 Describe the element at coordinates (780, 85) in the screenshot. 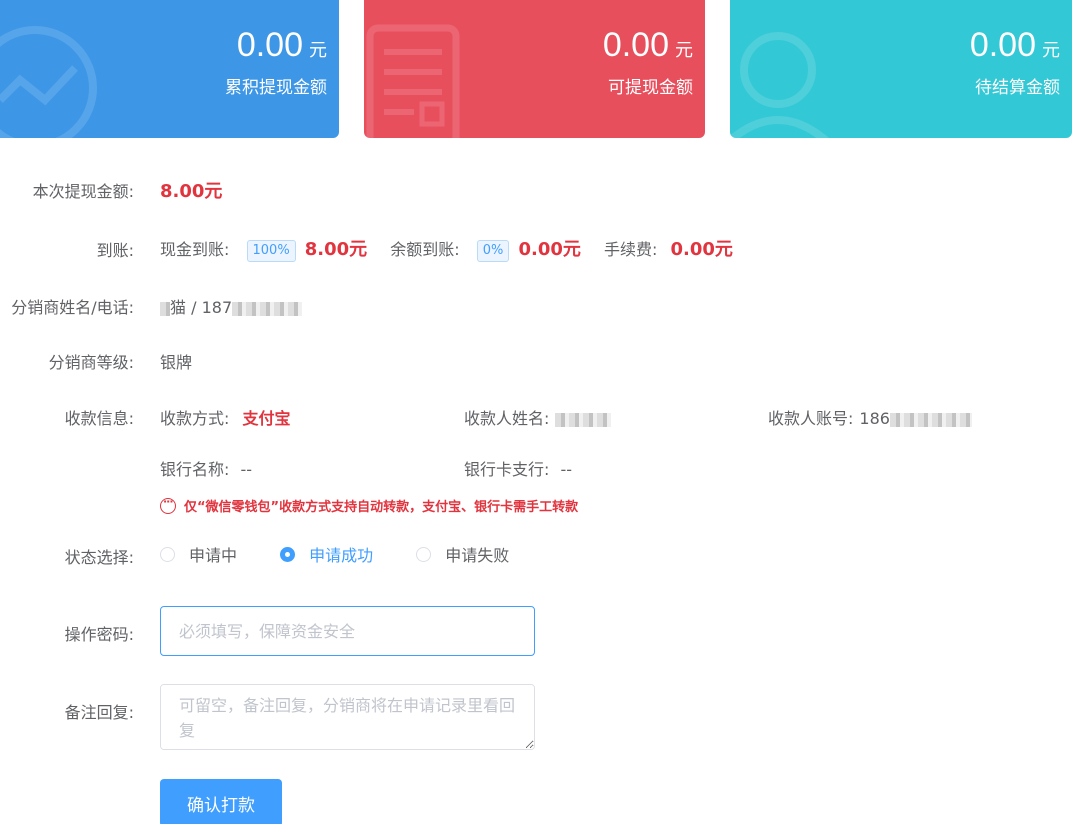

I see `user-icon` at that location.